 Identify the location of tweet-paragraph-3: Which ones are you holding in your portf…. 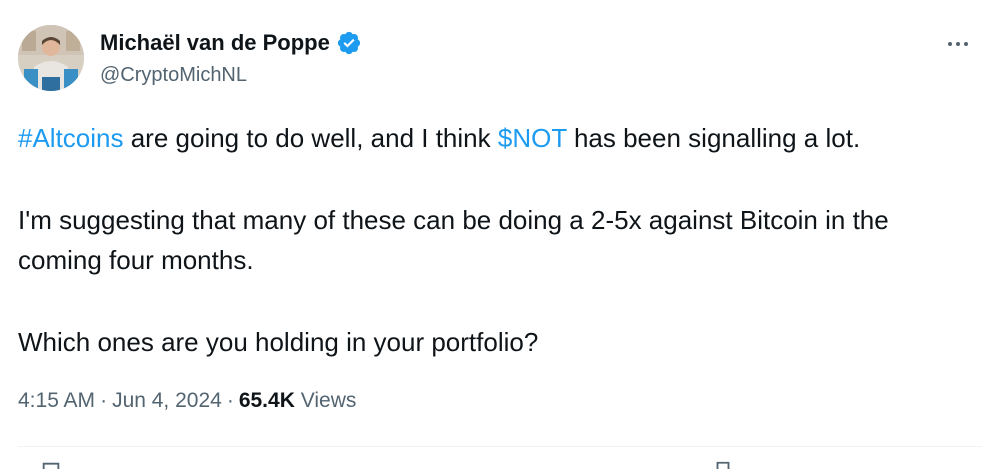
(278, 342).